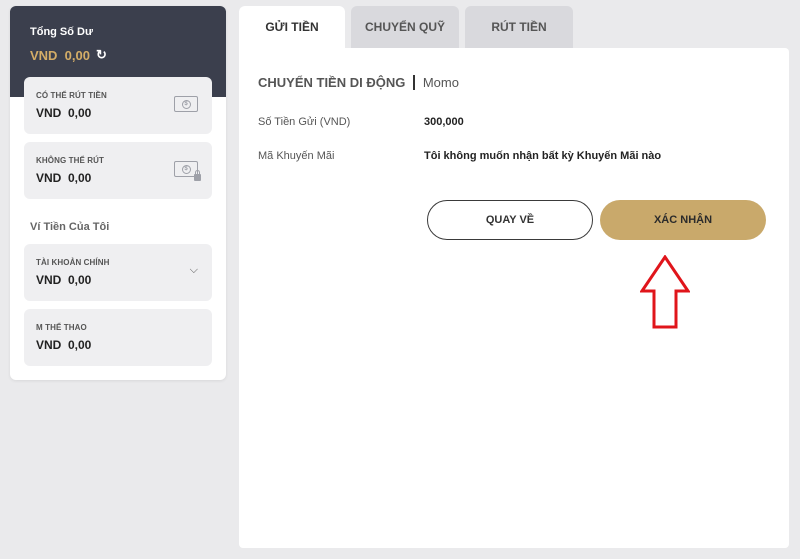 The image size is (800, 559). I want to click on transaction-tabs: GỬI TIỀN CHUYỂN QUỸ RÚT TIỀN, so click(406, 27).